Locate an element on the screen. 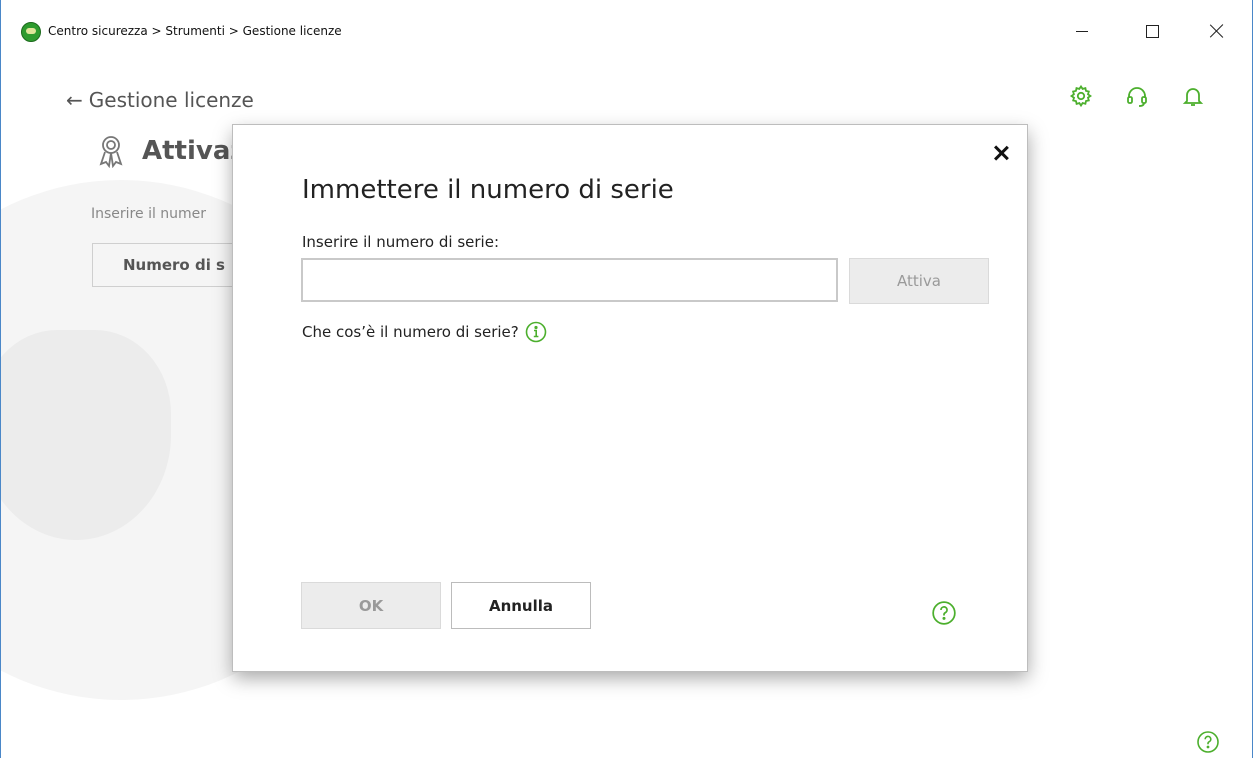  serial-field-label: Inserire il numero di serie: is located at coordinates (400, 242).